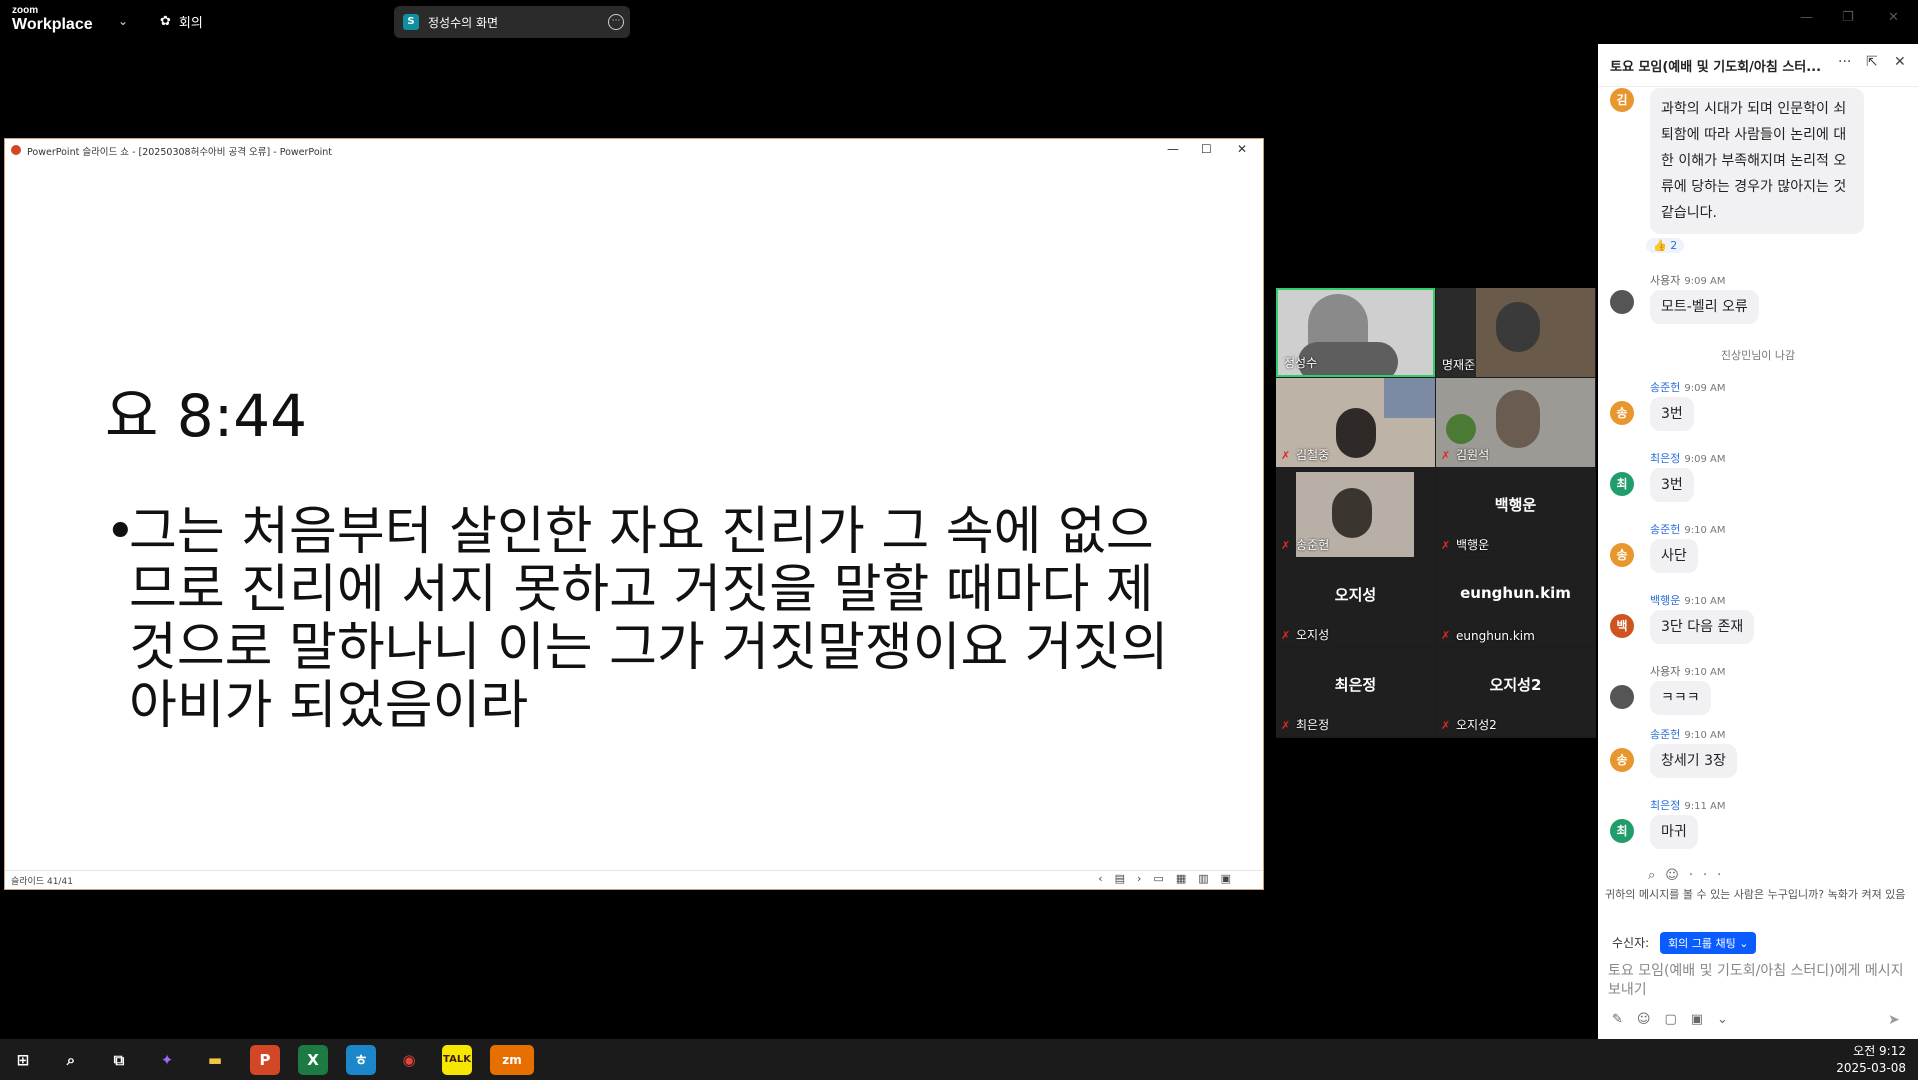 This screenshot has width=1918, height=1080. Describe the element at coordinates (1206, 149) in the screenshot. I see `ppt-maximize-icon: ☐` at that location.